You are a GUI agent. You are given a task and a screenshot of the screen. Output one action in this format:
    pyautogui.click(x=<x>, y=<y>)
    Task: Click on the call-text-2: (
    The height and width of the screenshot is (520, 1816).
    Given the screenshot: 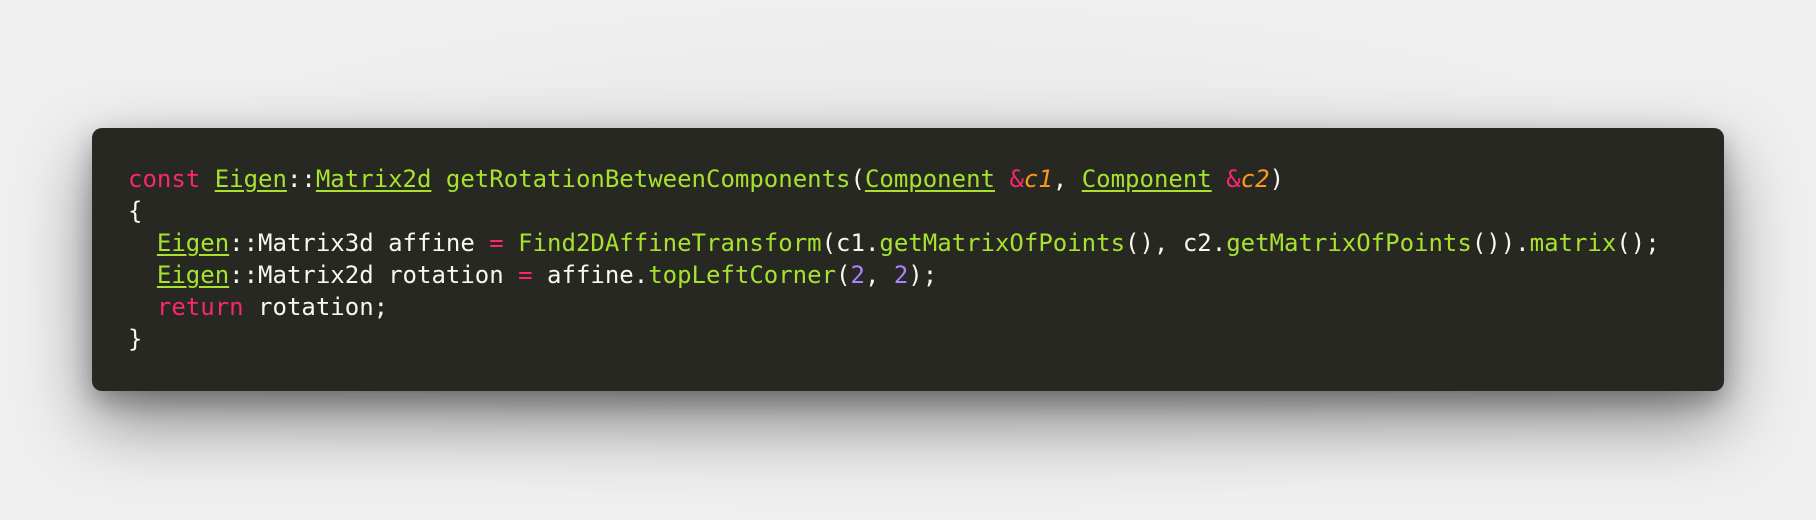 What is the action you would take?
    pyautogui.click(x=843, y=275)
    